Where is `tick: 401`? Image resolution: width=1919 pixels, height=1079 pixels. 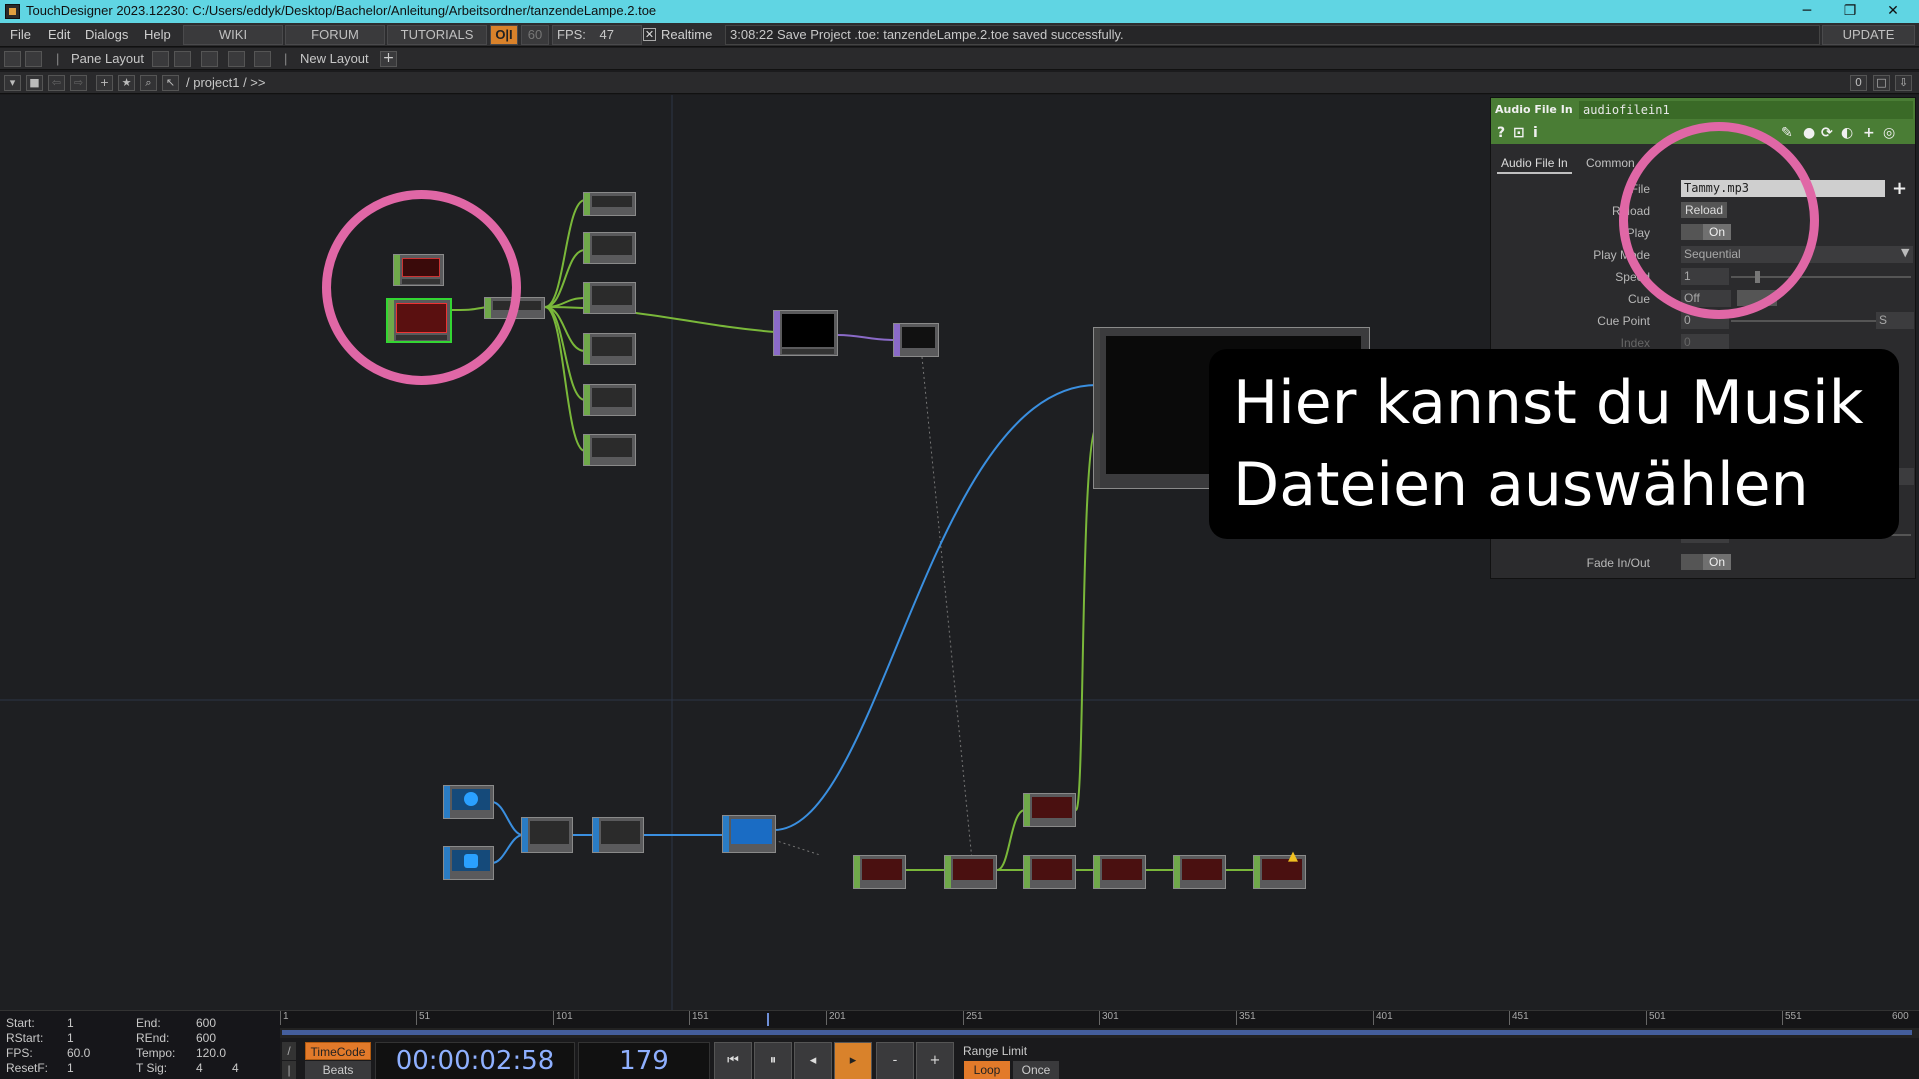 tick: 401 is located at coordinates (1383, 1018).